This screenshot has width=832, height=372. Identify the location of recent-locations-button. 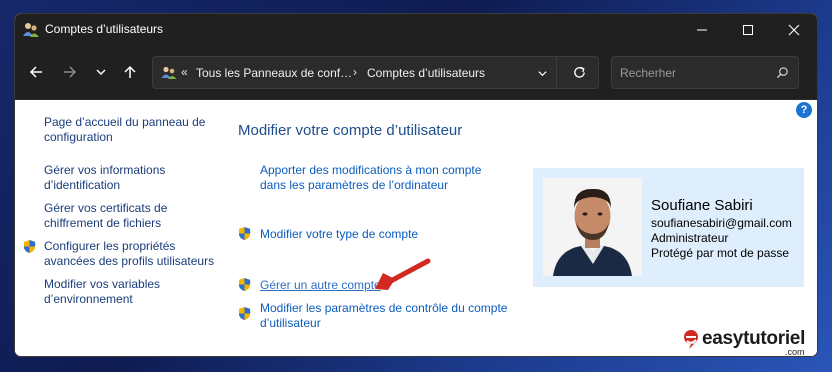
(101, 72).